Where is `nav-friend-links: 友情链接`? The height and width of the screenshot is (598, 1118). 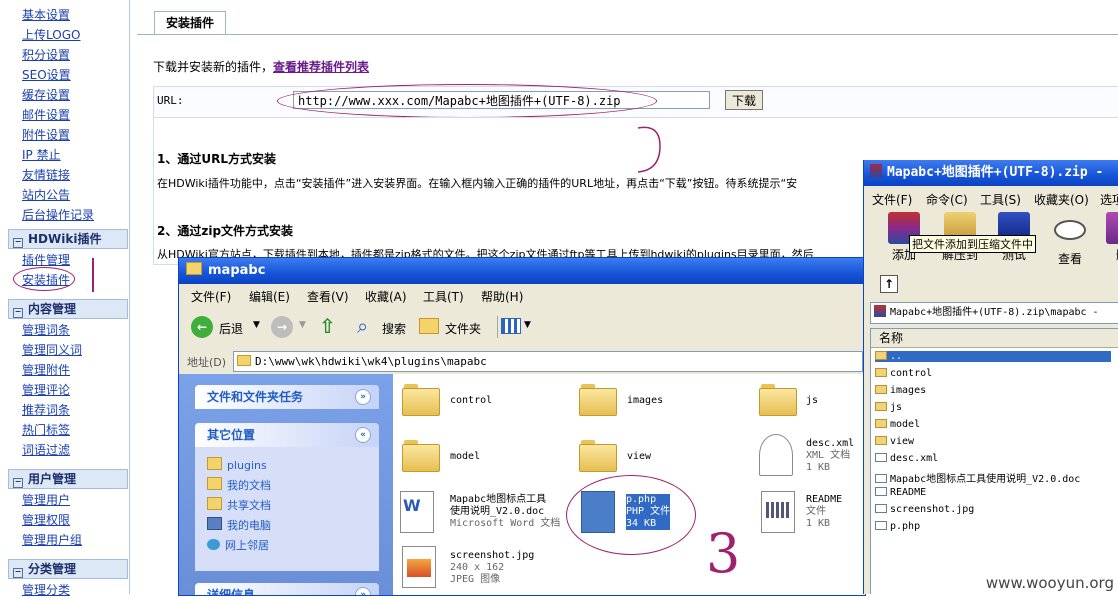 nav-friend-links: 友情链接 is located at coordinates (46, 174).